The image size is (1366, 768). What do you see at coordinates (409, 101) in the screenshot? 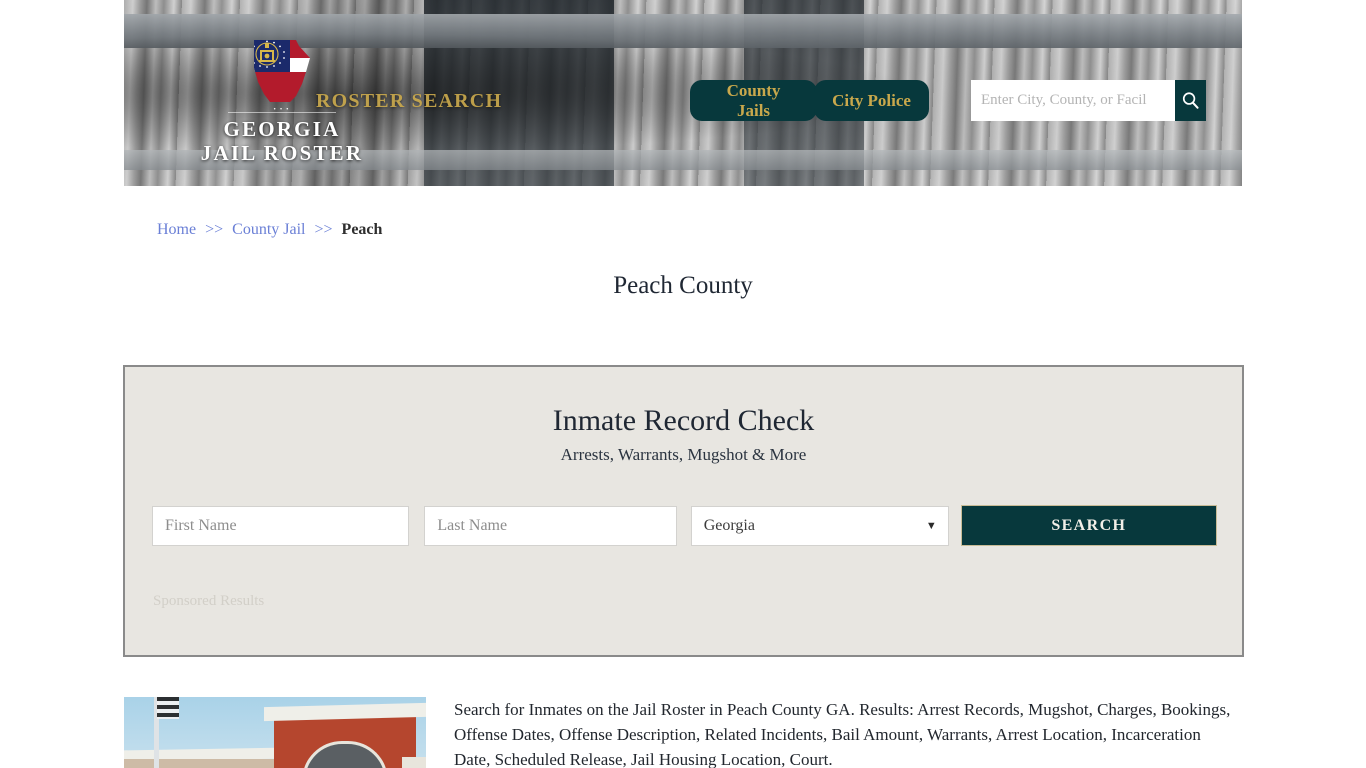
I see `header-tagline: ROSTER SEARCH` at bounding box center [409, 101].